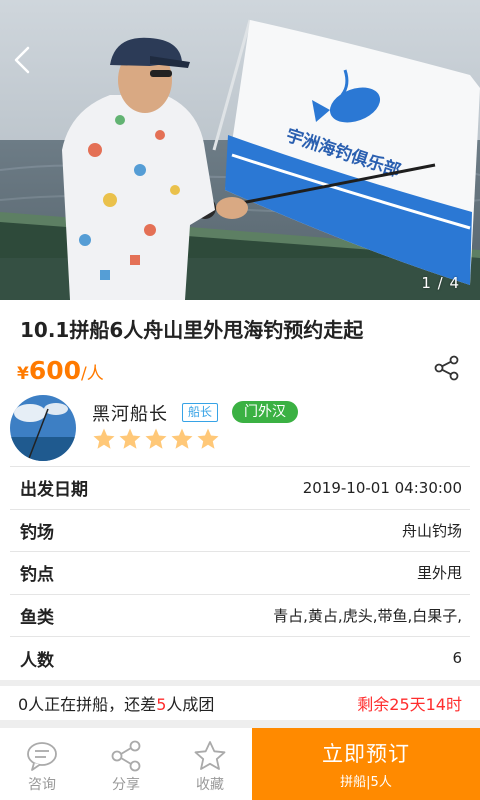 The width and height of the screenshot is (480, 800). Describe the element at coordinates (210, 755) in the screenshot. I see `star-outline-icon` at that location.